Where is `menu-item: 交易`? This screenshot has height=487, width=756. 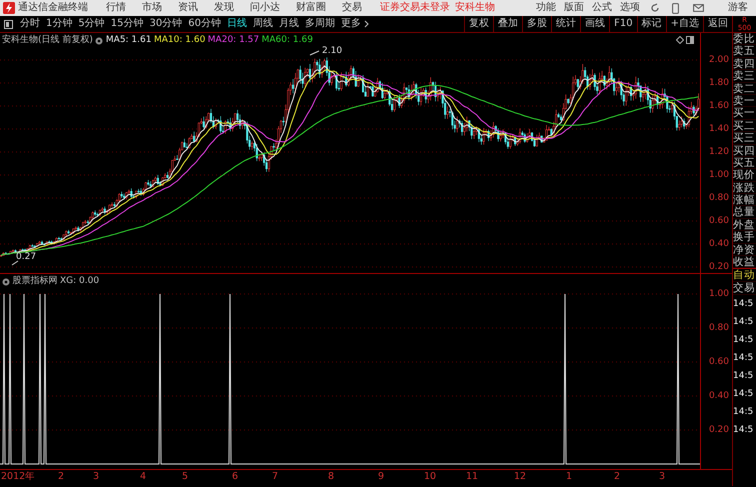 menu-item: 交易 is located at coordinates (352, 8).